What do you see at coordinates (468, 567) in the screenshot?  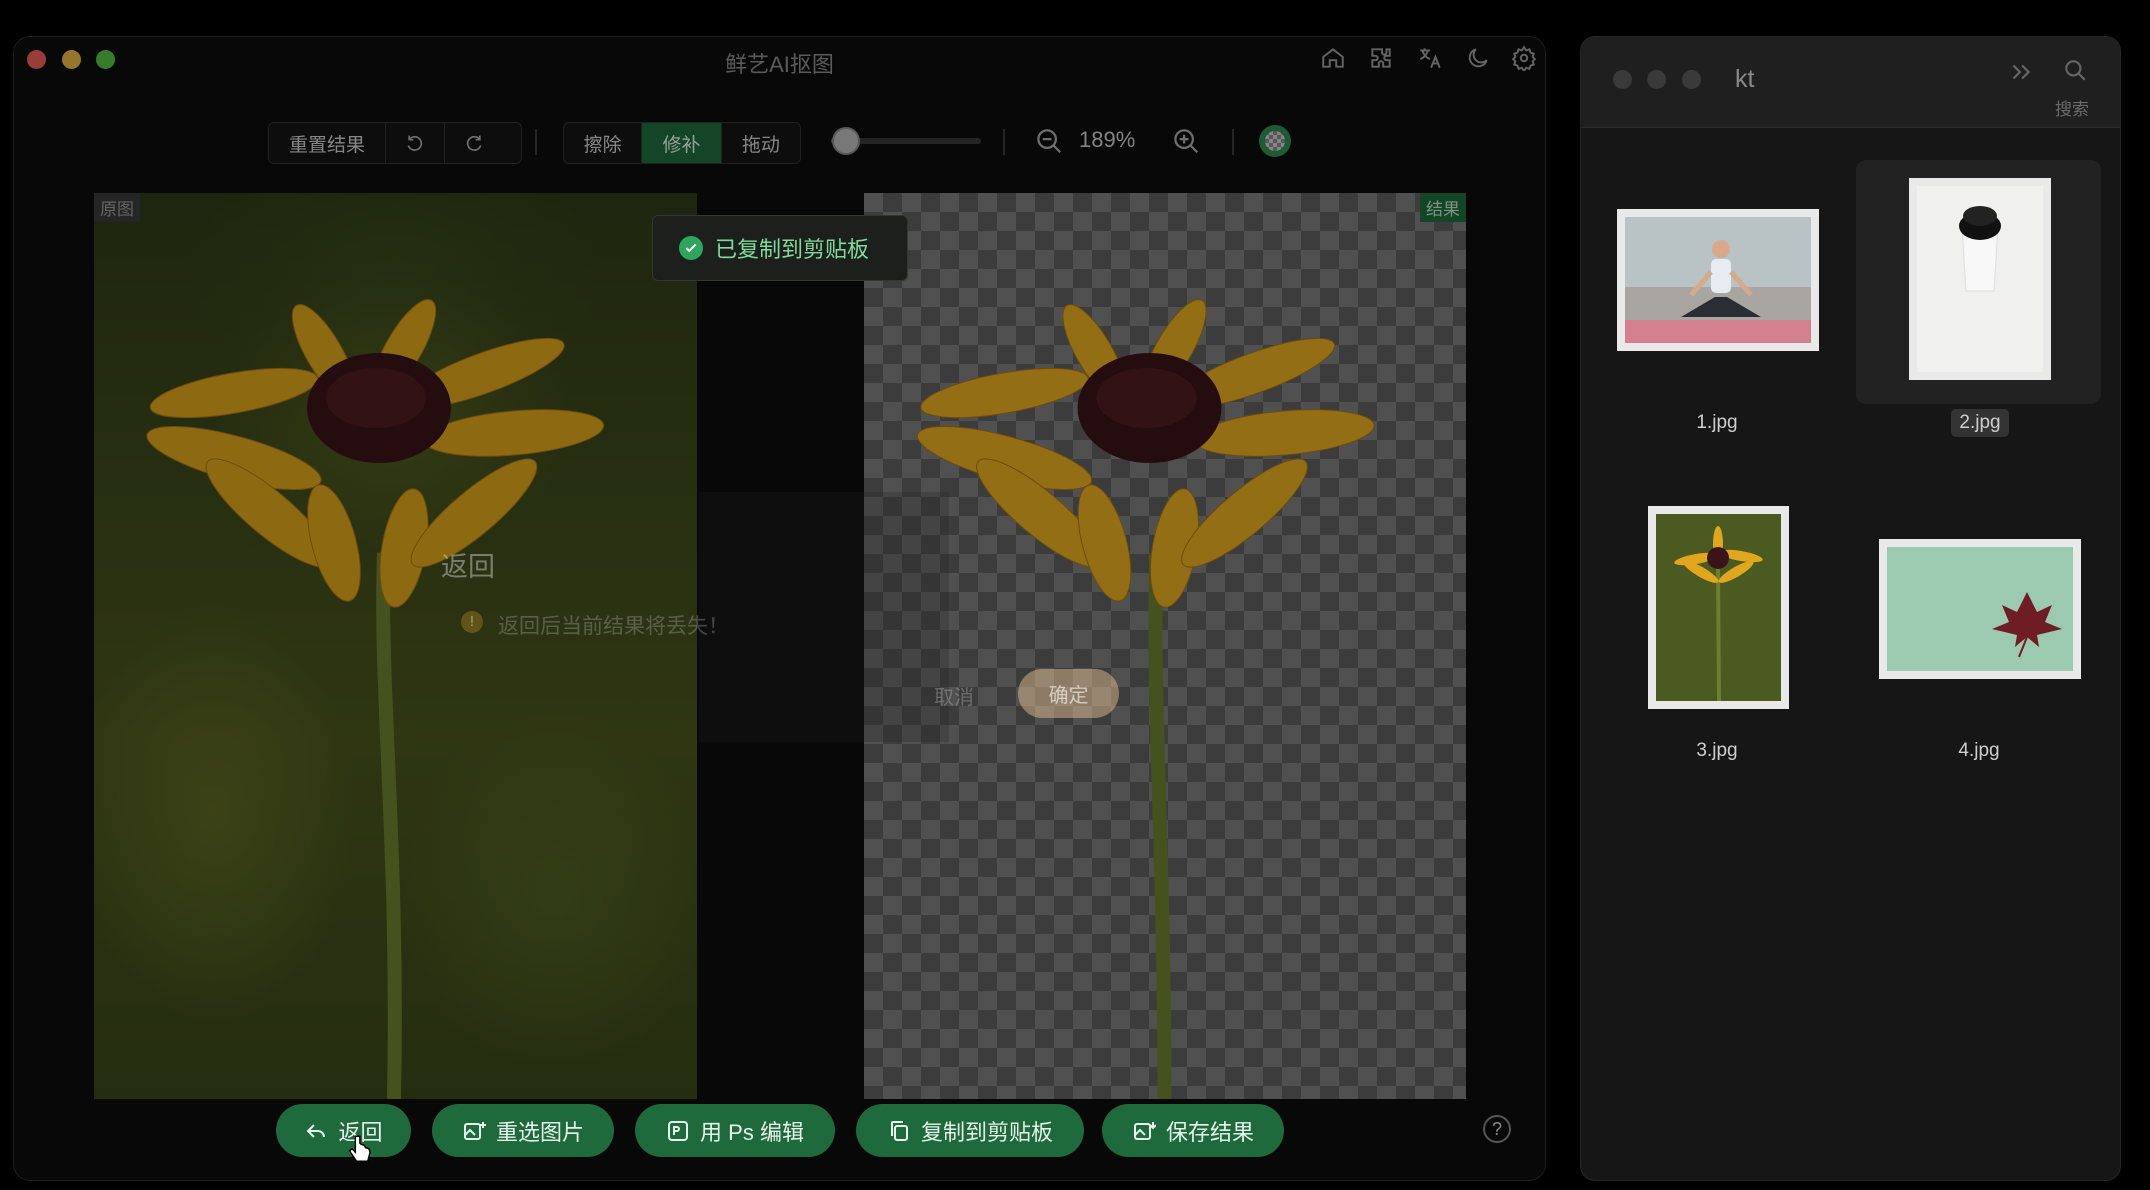 I see `dialog-title: 返回` at bounding box center [468, 567].